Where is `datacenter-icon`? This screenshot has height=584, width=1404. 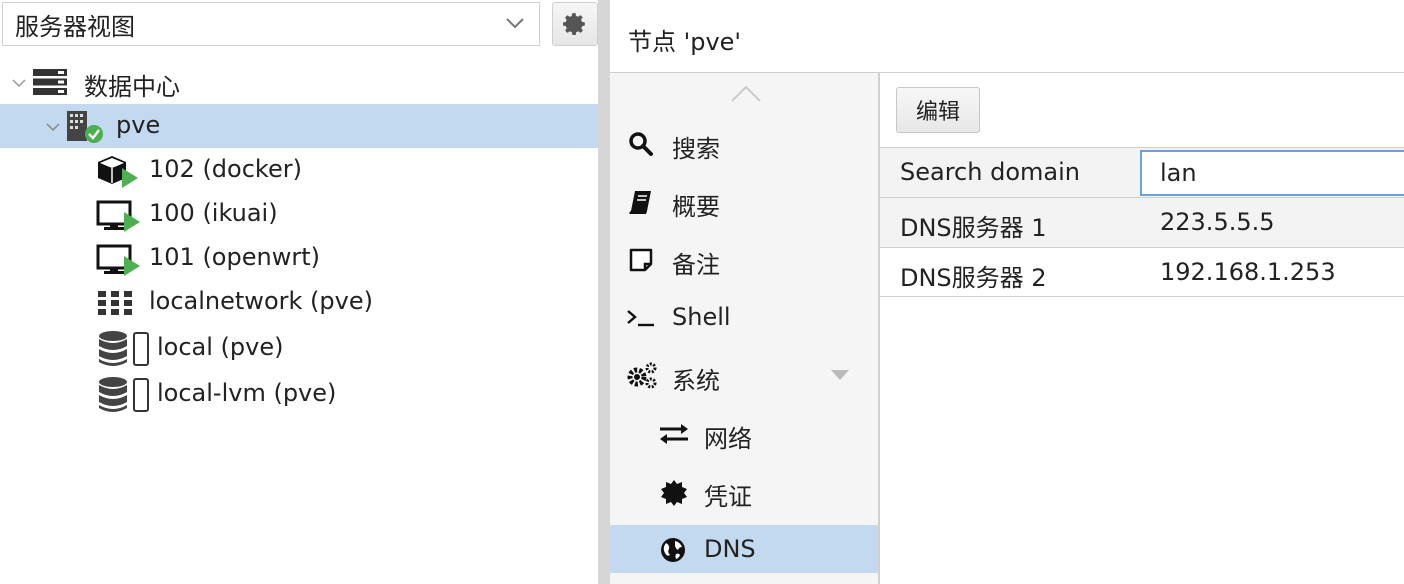
datacenter-icon is located at coordinates (50, 82).